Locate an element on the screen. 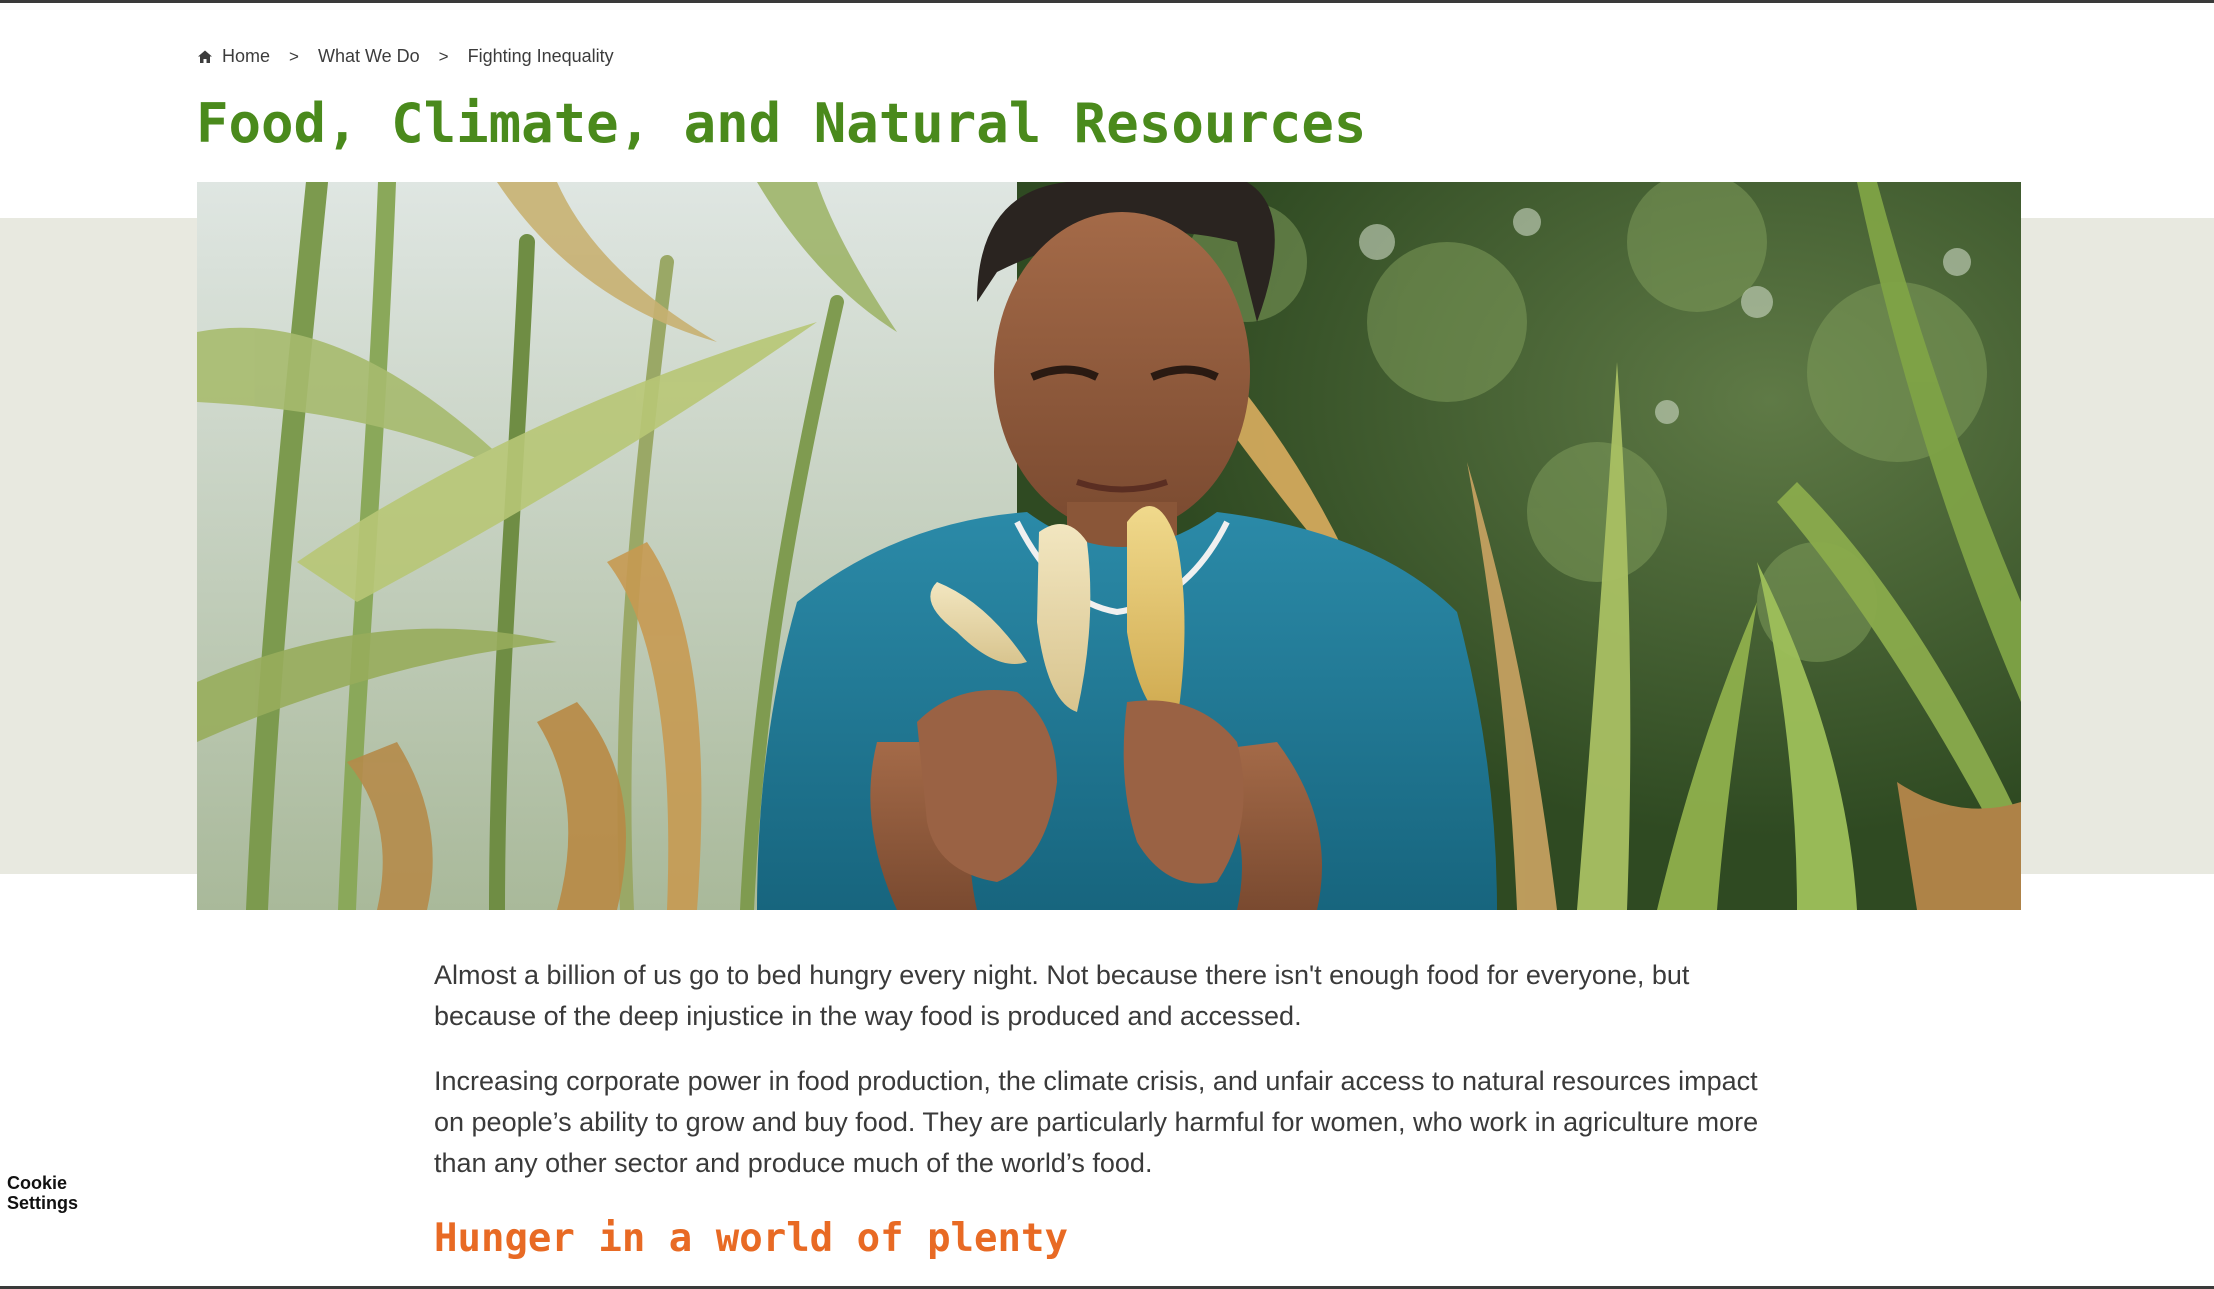 This screenshot has width=2214, height=1289. top-border is located at coordinates (1107, 1).